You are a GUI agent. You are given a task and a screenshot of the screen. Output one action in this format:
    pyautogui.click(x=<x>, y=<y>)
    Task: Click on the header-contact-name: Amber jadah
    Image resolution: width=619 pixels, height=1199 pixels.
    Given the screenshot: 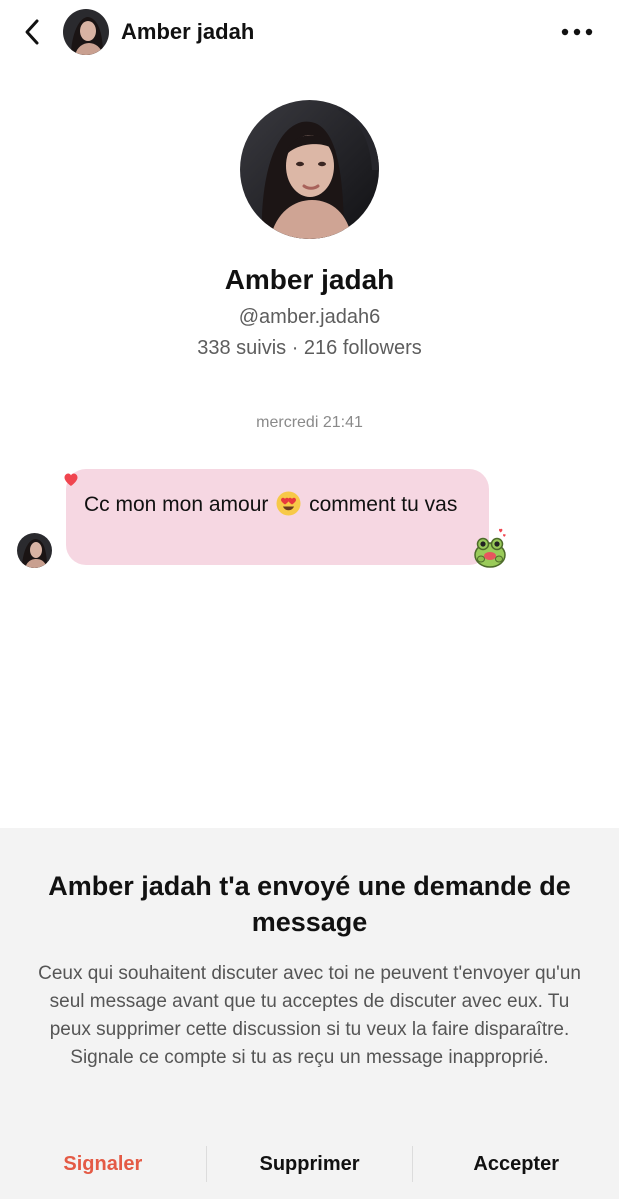 What is the action you would take?
    pyautogui.click(x=187, y=32)
    